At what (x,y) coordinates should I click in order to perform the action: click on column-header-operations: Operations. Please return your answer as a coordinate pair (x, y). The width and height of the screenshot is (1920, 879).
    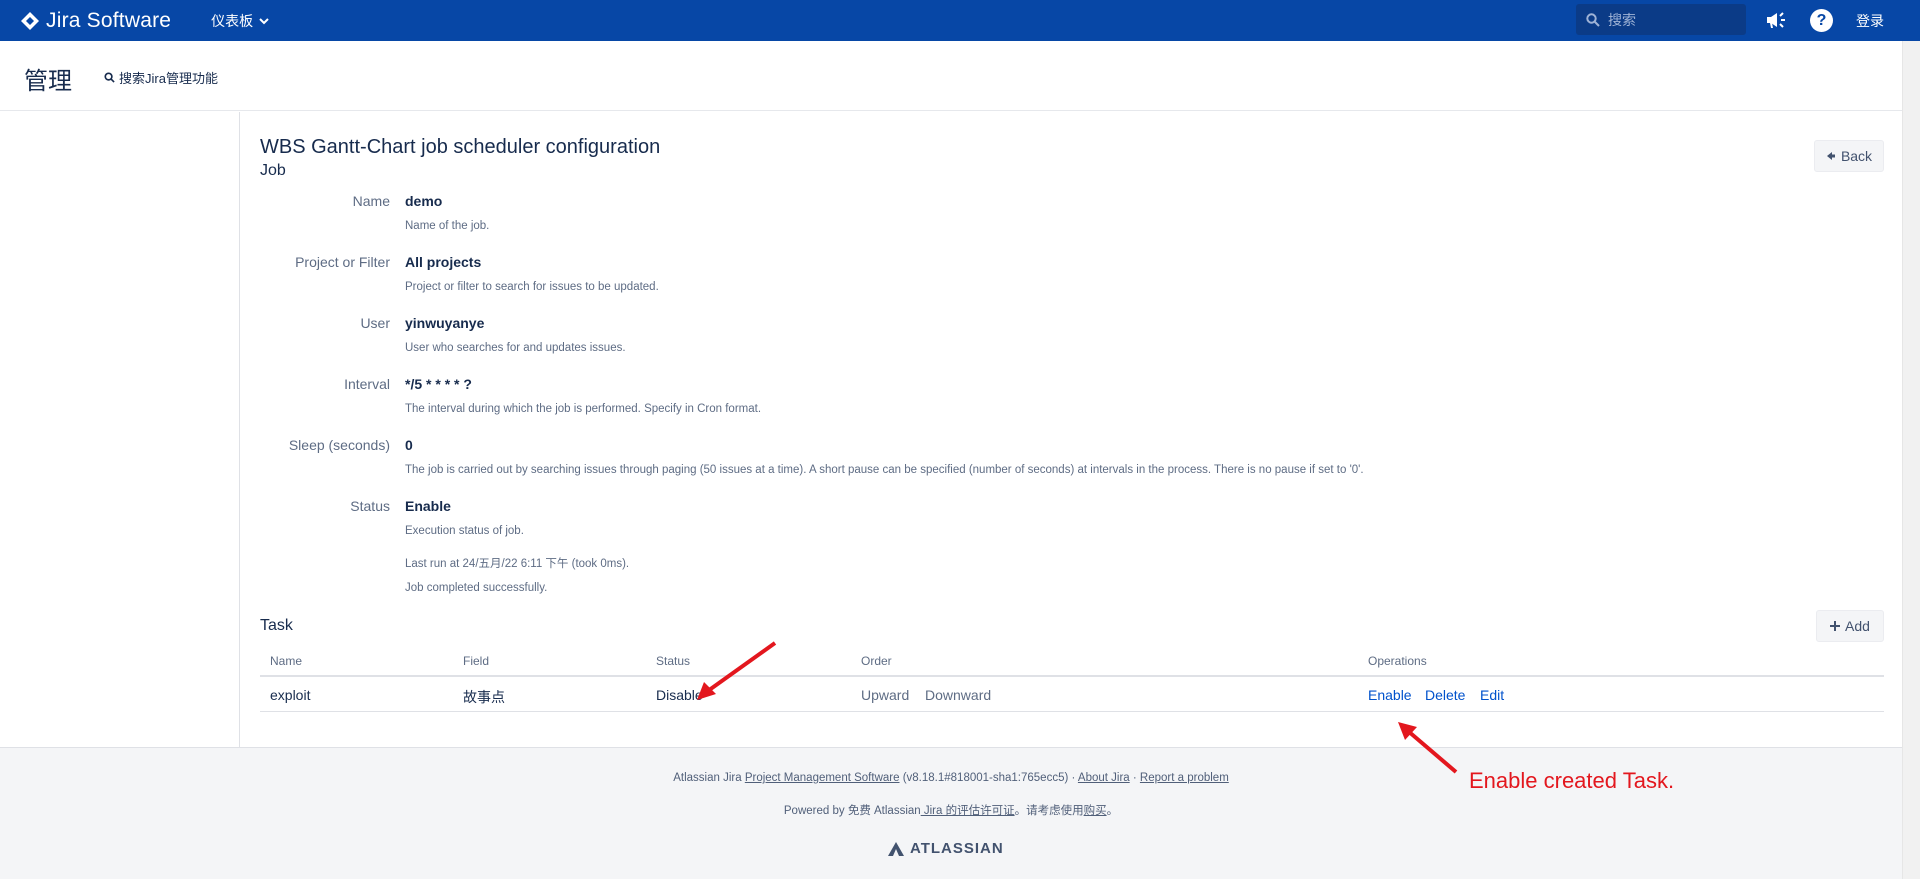
    Looking at the image, I should click on (1397, 661).